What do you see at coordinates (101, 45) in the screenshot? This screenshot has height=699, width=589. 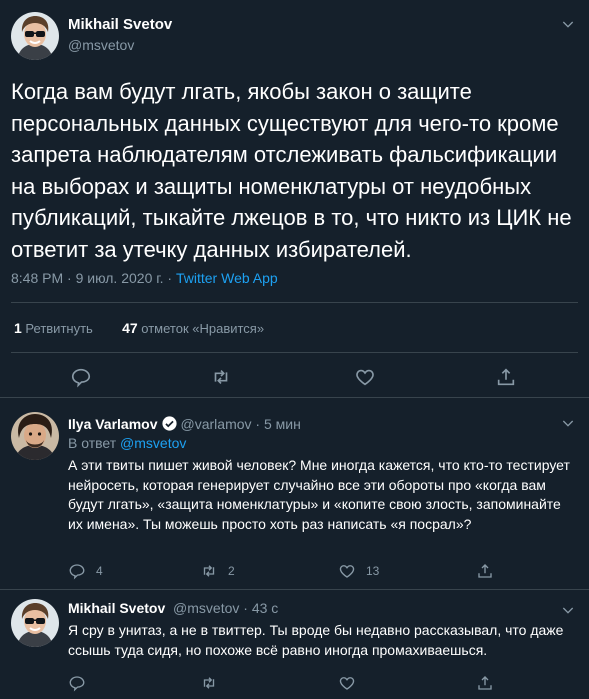 I see `author-handle: @msvetov` at bounding box center [101, 45].